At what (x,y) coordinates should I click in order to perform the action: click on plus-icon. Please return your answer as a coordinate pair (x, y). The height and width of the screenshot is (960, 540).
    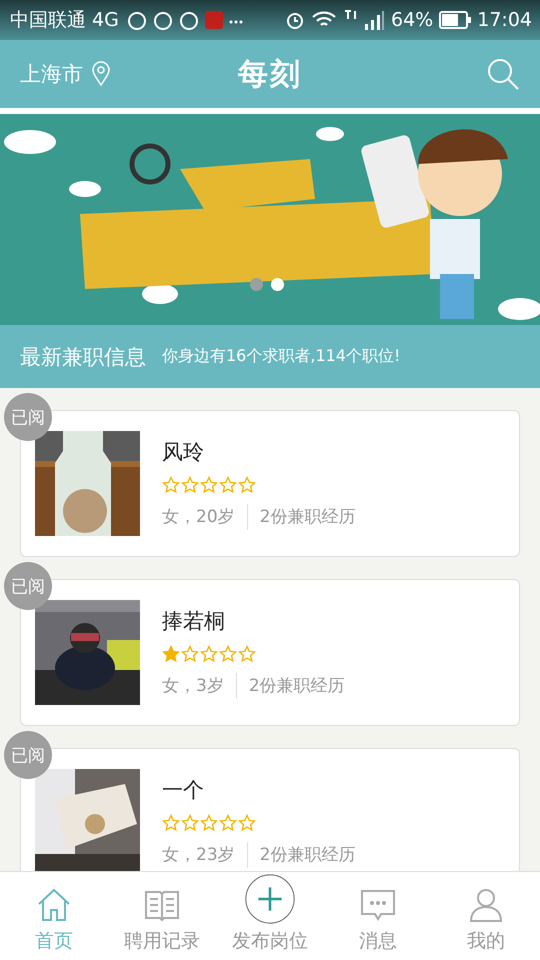
    Looking at the image, I should click on (270, 899).